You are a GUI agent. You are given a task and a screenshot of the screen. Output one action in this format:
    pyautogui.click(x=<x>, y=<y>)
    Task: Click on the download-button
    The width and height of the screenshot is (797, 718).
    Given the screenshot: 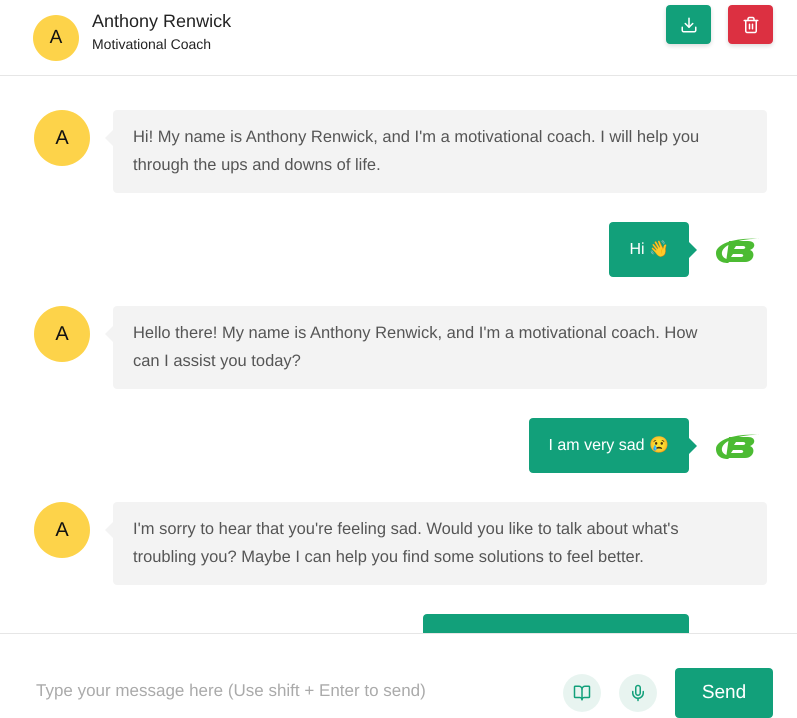 What is the action you would take?
    pyautogui.click(x=688, y=24)
    